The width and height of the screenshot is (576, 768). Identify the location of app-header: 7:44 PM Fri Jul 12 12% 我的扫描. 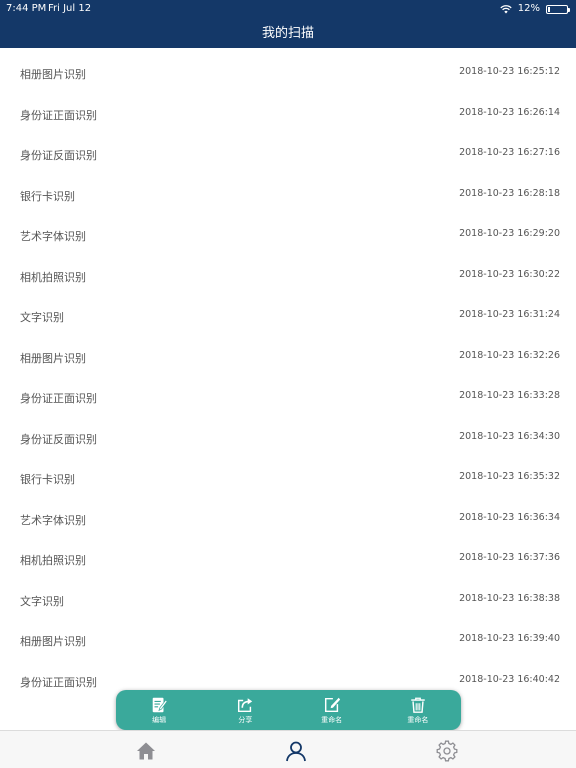
(288, 24).